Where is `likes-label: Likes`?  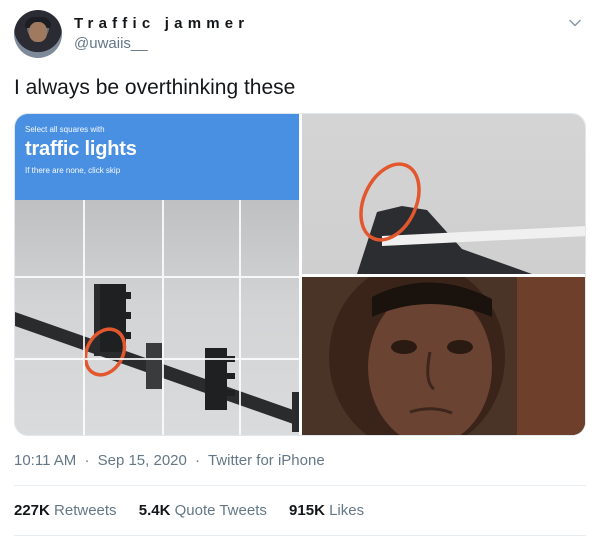 likes-label: Likes is located at coordinates (347, 510).